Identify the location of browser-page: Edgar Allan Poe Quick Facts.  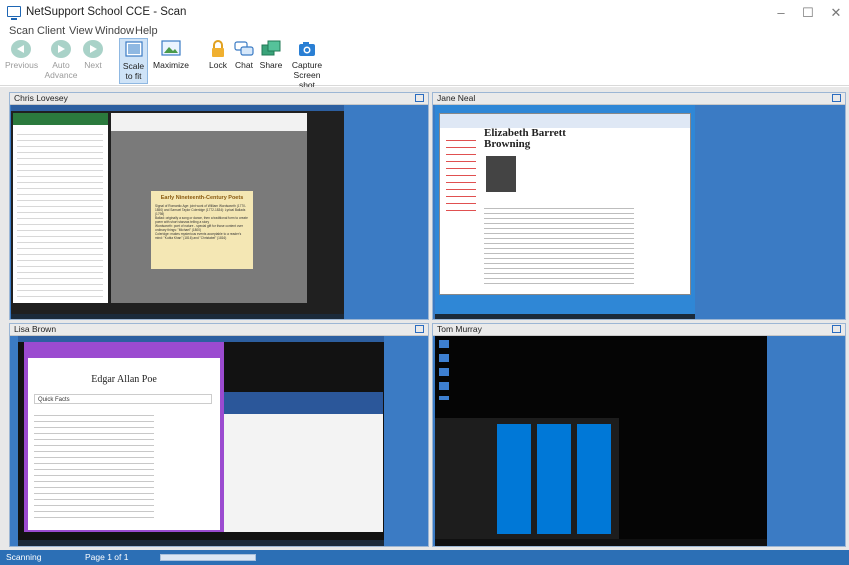
(124, 444).